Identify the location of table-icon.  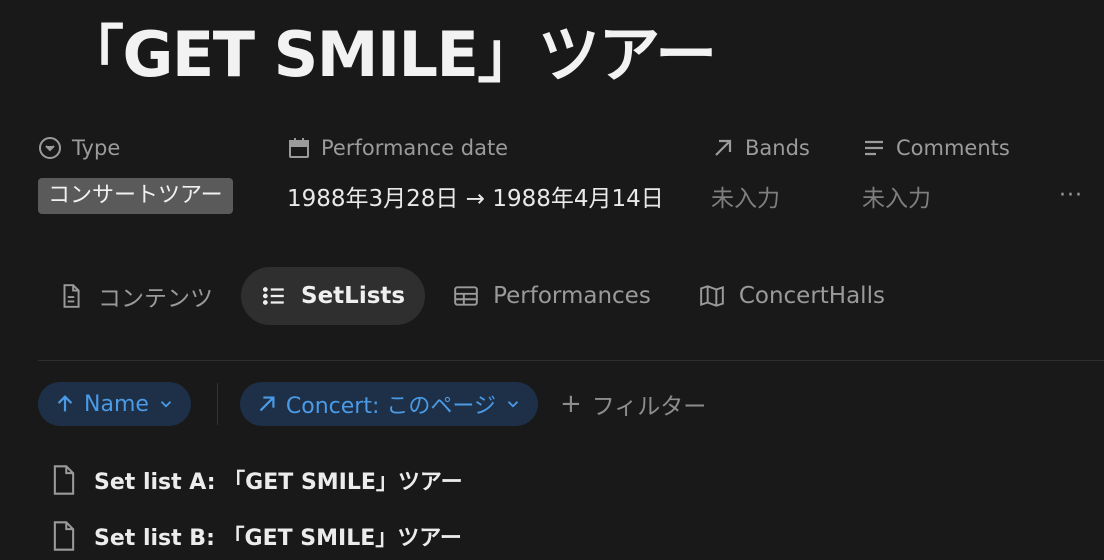
(466, 296).